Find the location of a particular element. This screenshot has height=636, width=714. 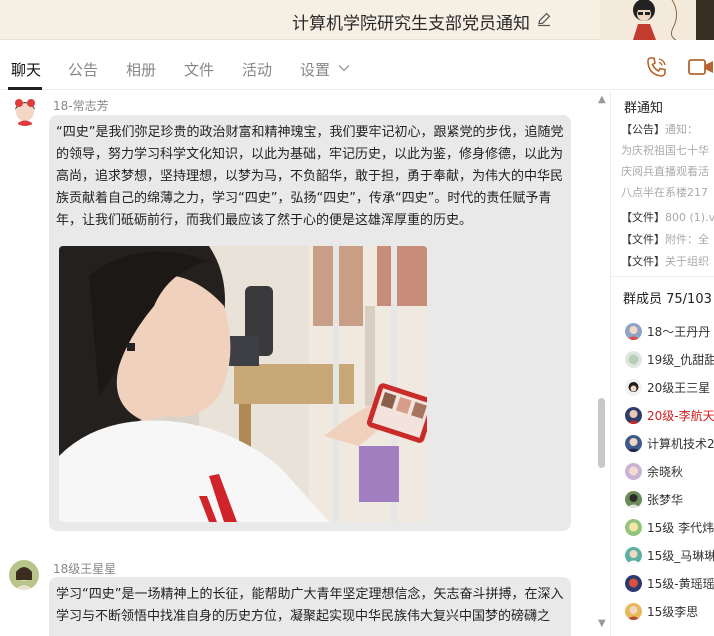

file-item: 【文件】800 (1).v is located at coordinates (667, 217).